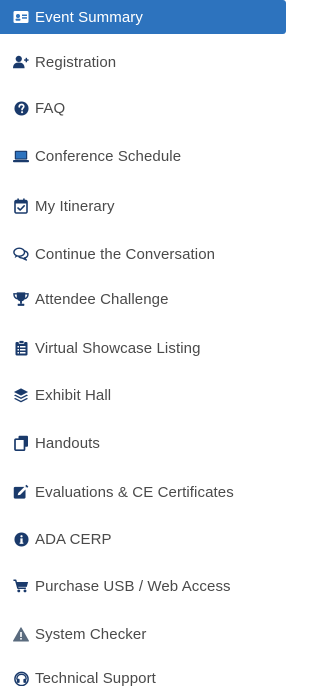 This screenshot has width=320, height=695. I want to click on edit-icon, so click(21, 492).